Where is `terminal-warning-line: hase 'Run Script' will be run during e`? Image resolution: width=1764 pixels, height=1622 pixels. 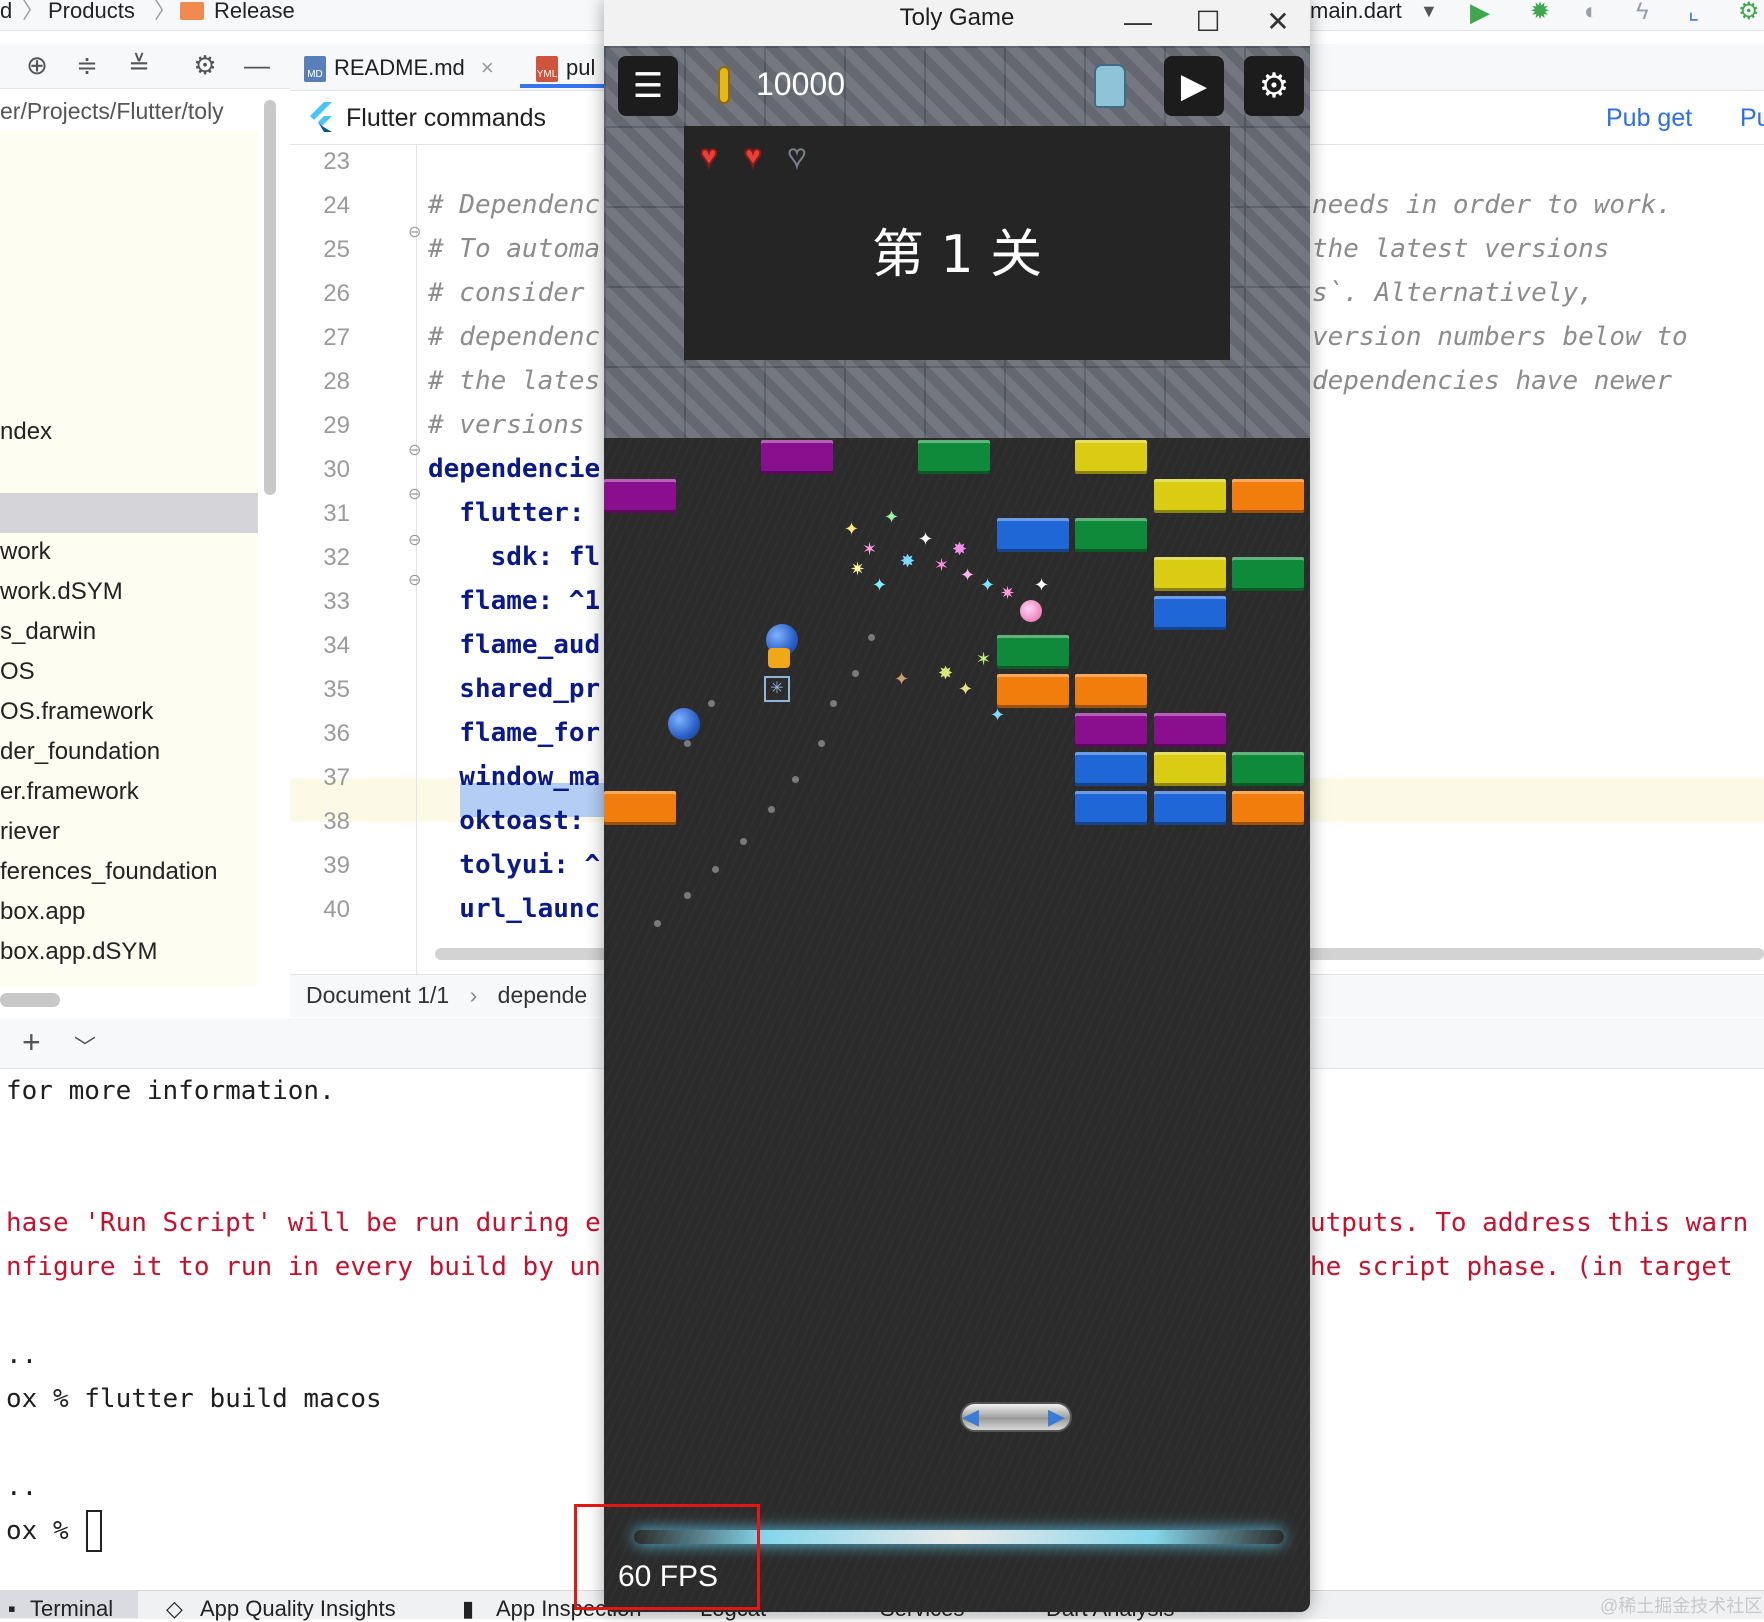 terminal-warning-line: hase 'Run Script' will be run during e is located at coordinates (303, 1223).